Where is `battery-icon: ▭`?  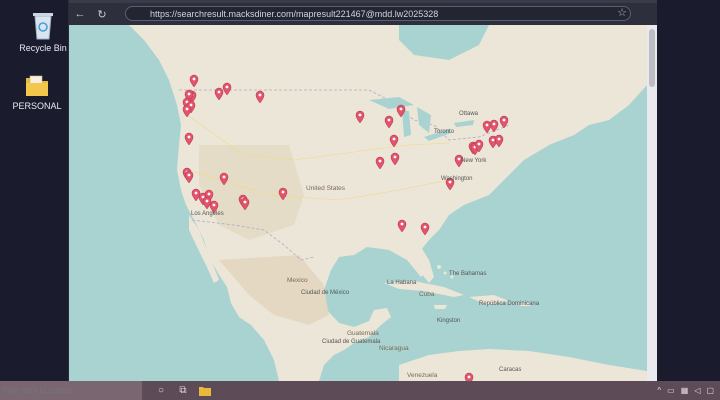
battery-icon: ▭ is located at coordinates (671, 390).